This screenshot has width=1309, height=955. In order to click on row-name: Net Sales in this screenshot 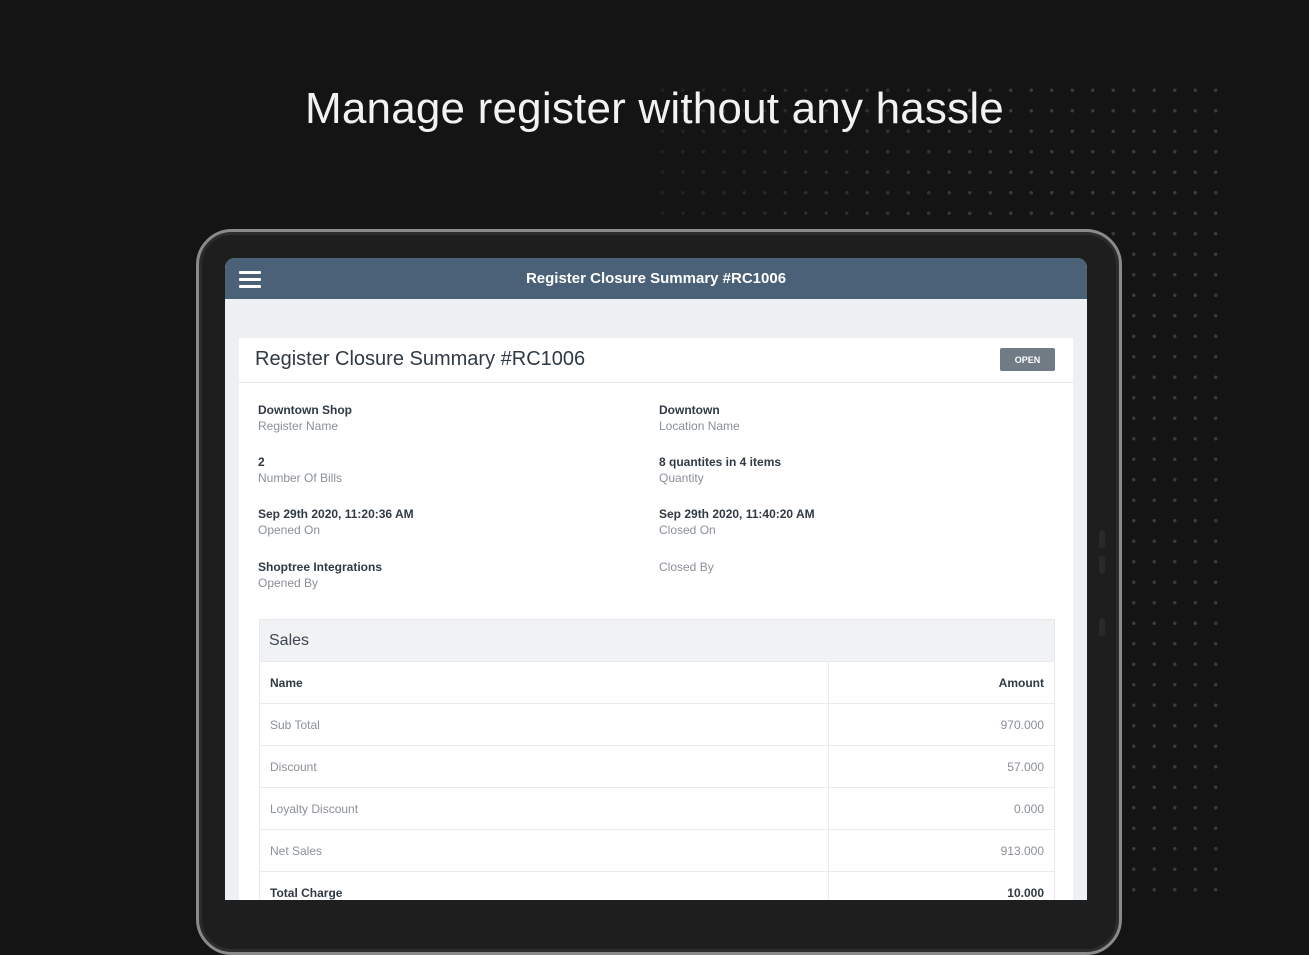, I will do `click(544, 850)`.